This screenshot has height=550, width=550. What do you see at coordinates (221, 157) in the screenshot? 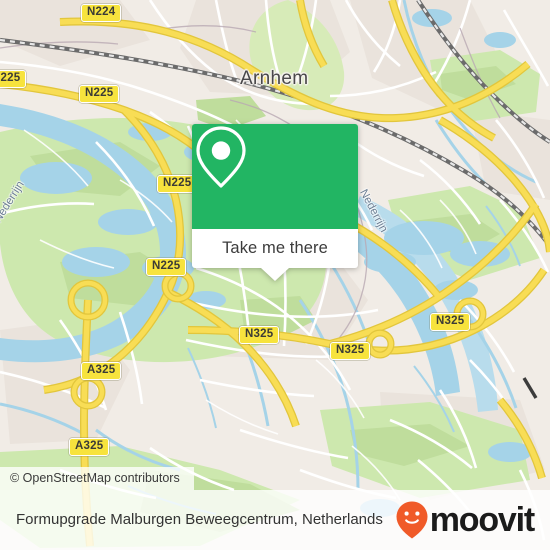
I see `map-pin-icon` at bounding box center [221, 157].